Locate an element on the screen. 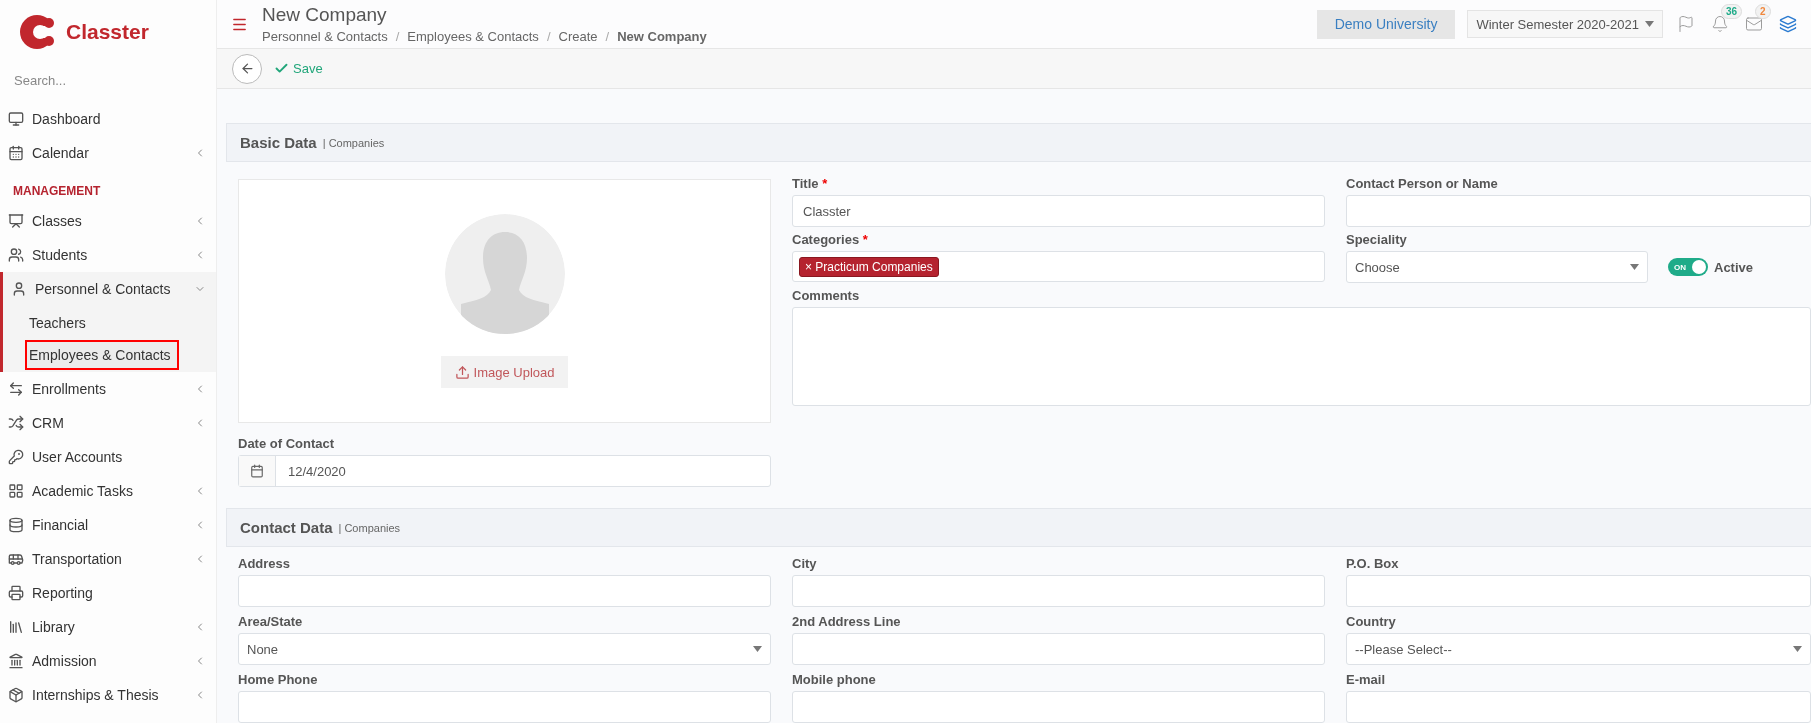 The height and width of the screenshot is (723, 1811). field-label: Categories * is located at coordinates (830, 239).